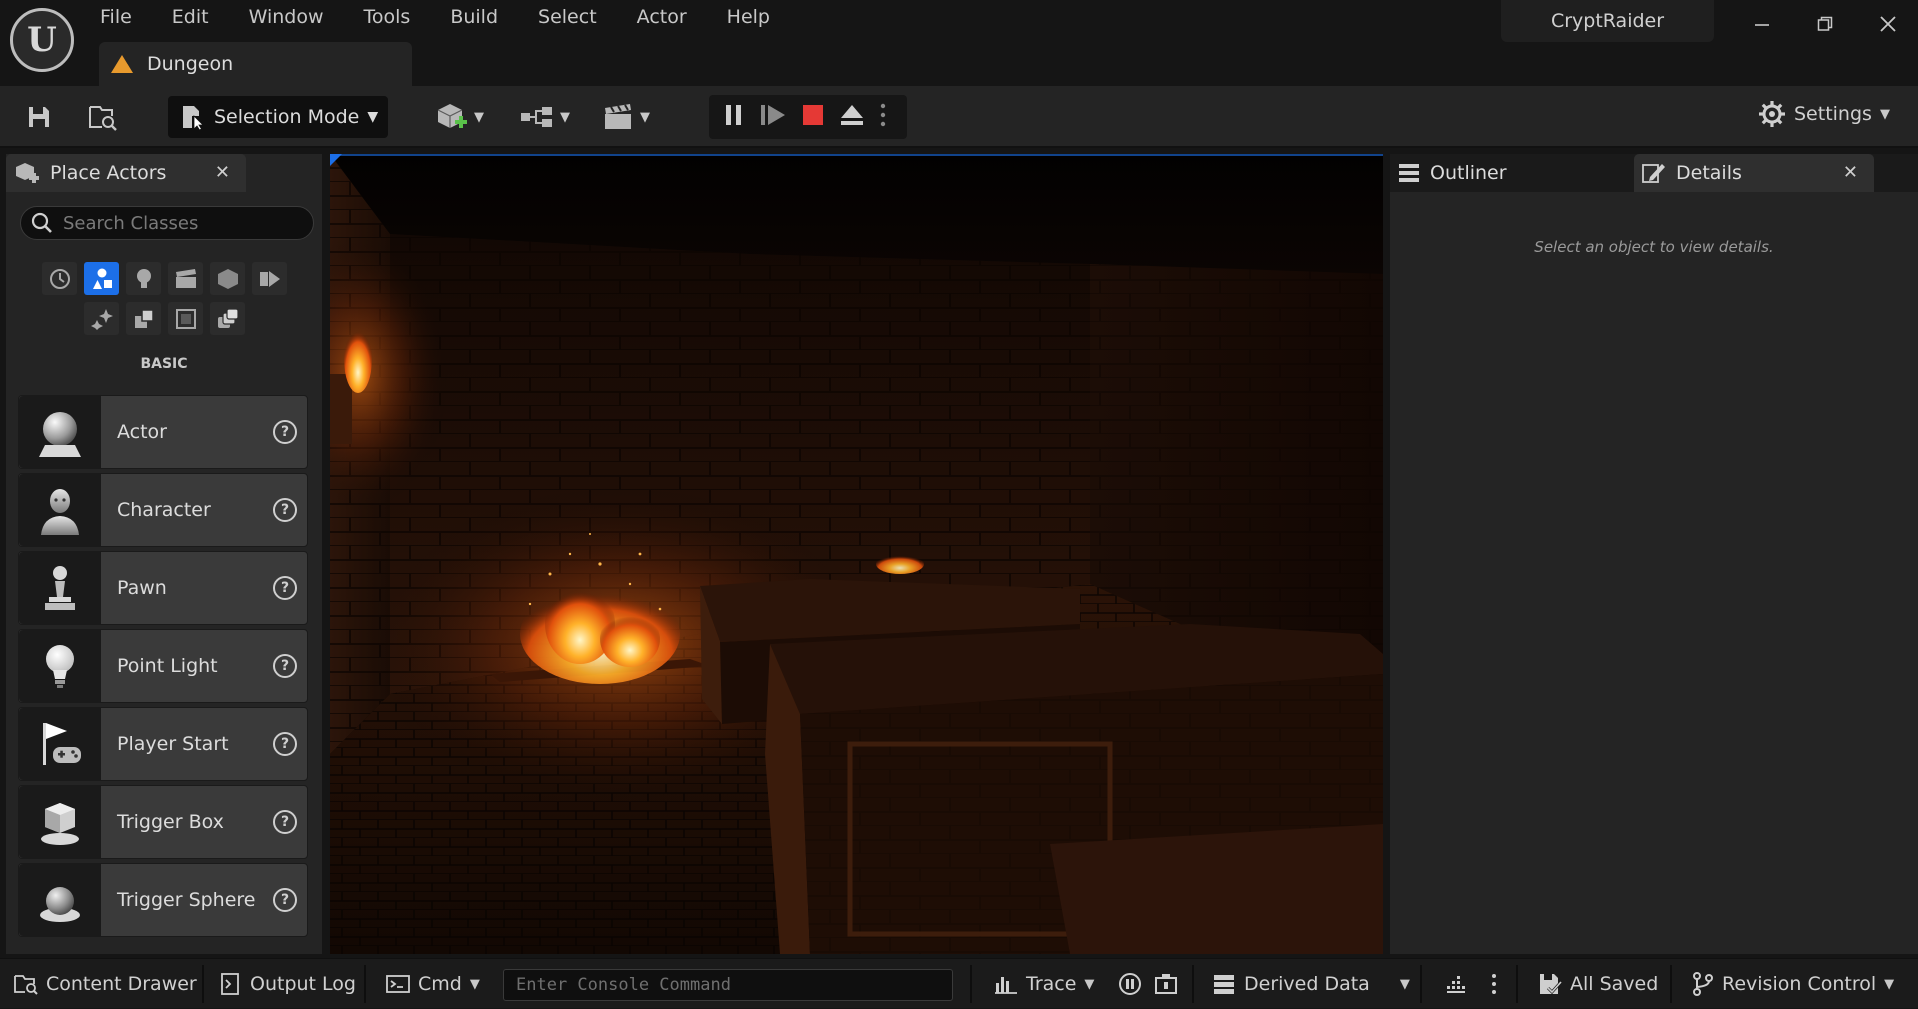  I want to click on revision-control-dropdown: Revision Control ▼, so click(1793, 984).